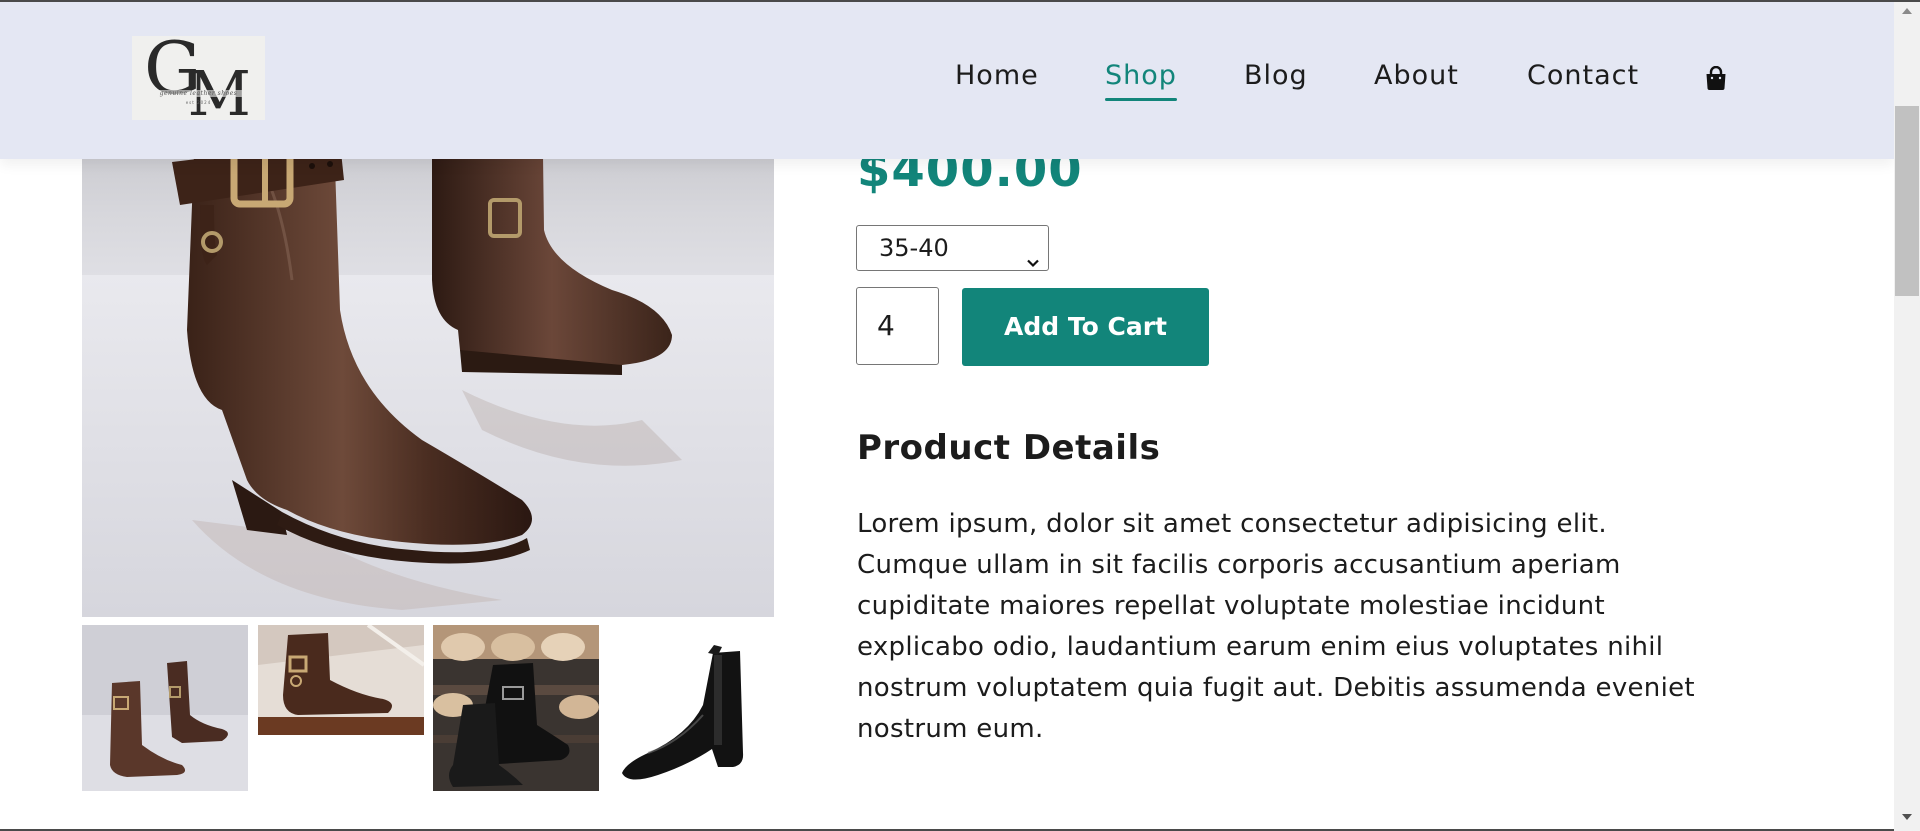  I want to click on logo-tagline: genuine leather shoes, so click(198, 93).